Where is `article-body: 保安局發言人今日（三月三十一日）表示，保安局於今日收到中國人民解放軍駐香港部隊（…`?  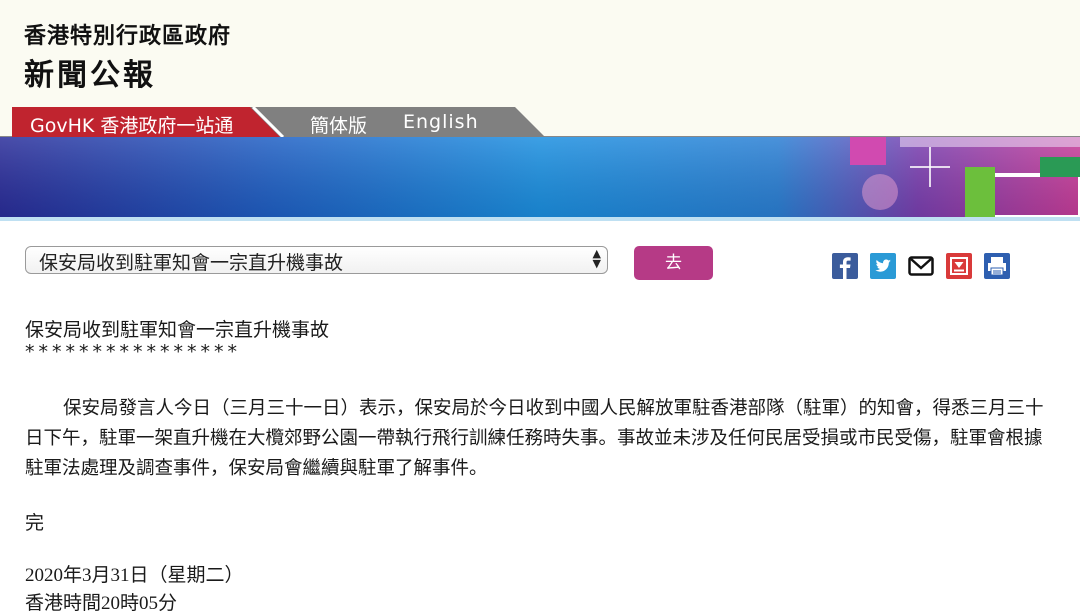 article-body: 保安局發言人今日（三月三十一日）表示，保安局於今日收到中國人民解放軍駐香港部隊（… is located at coordinates (534, 438).